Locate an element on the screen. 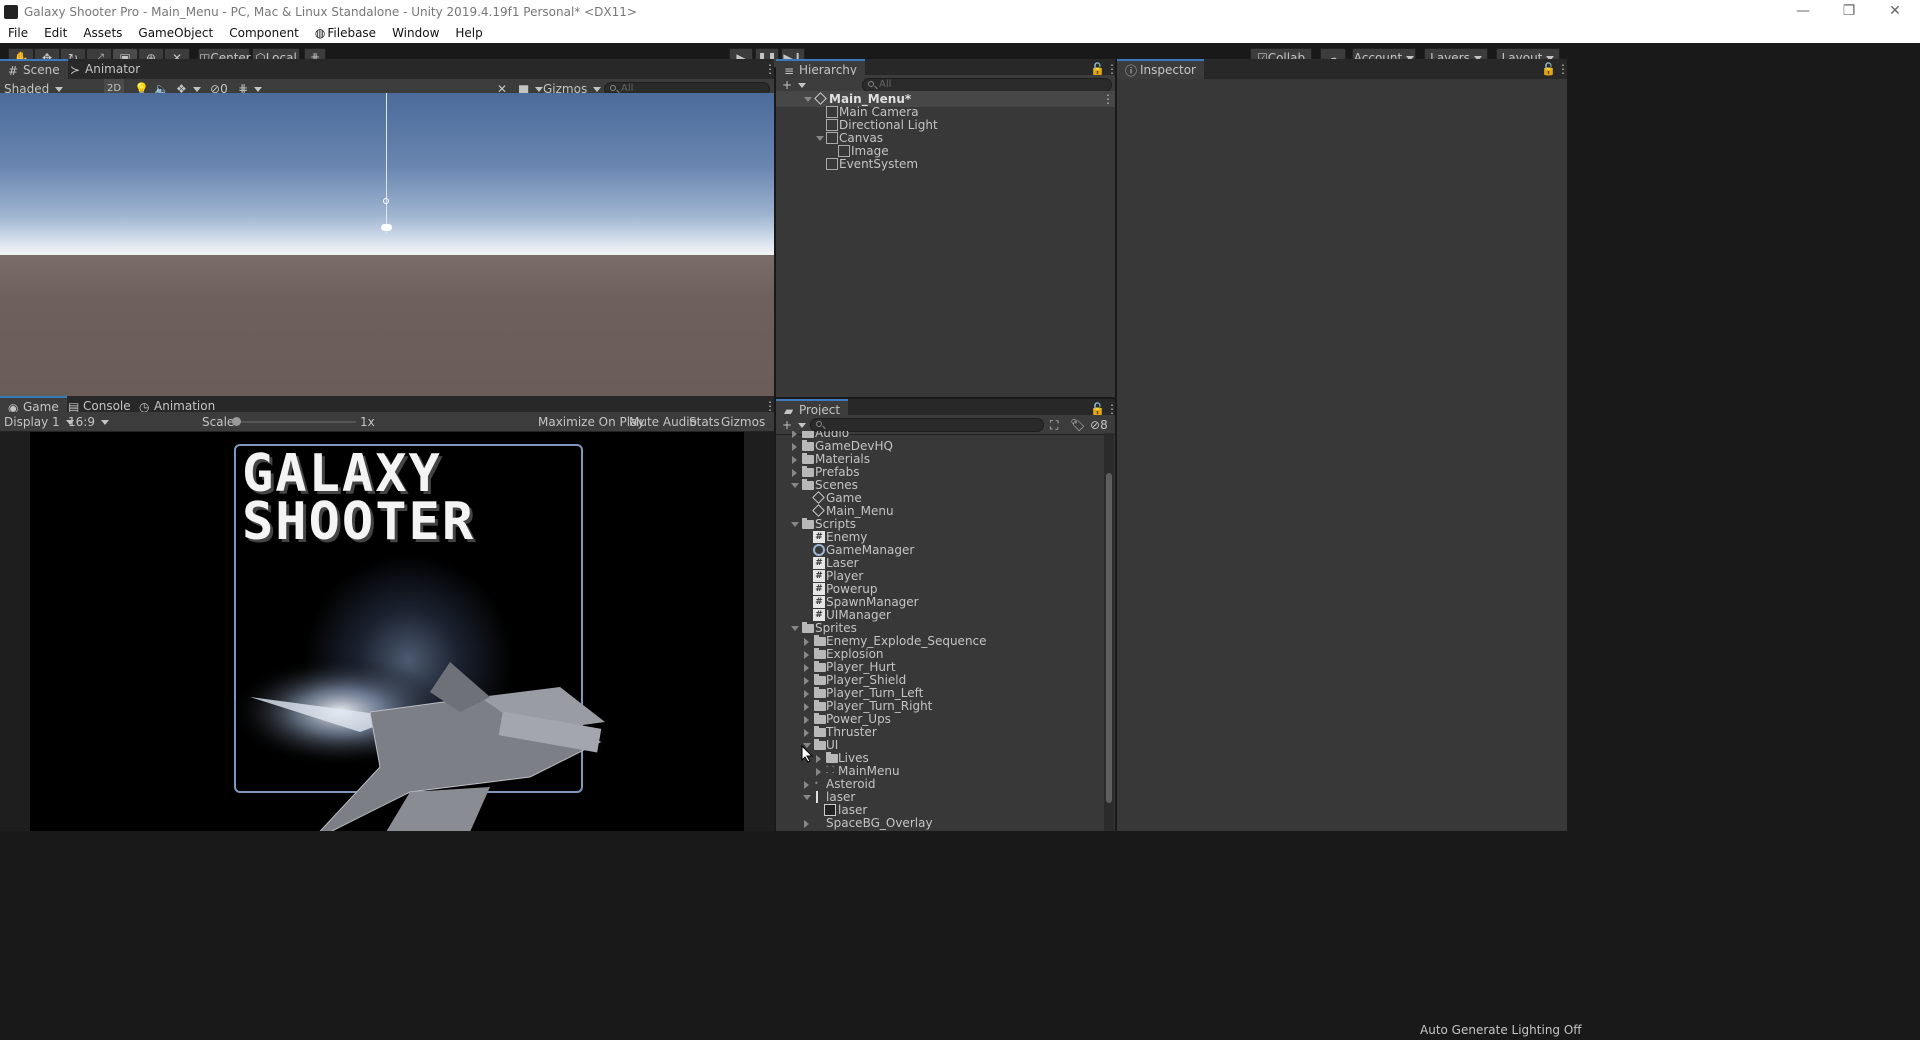  stats-toggle: Stats is located at coordinates (704, 422).